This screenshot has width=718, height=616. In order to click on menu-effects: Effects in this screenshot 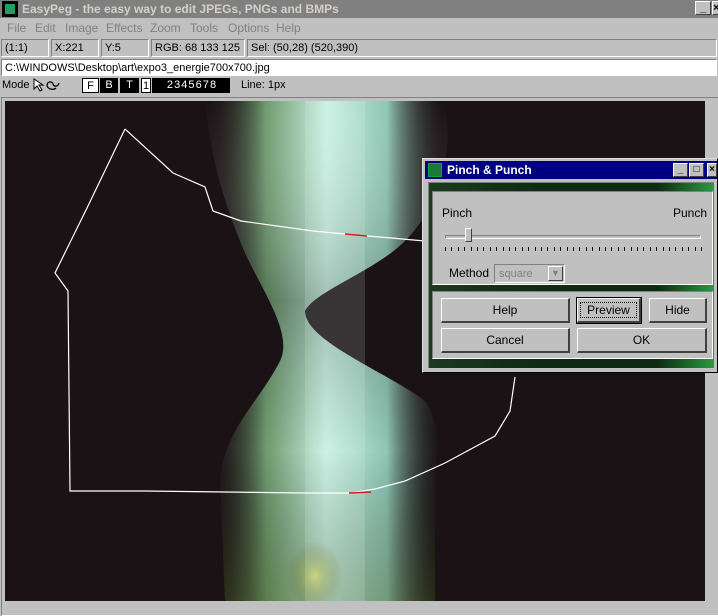, I will do `click(124, 28)`.